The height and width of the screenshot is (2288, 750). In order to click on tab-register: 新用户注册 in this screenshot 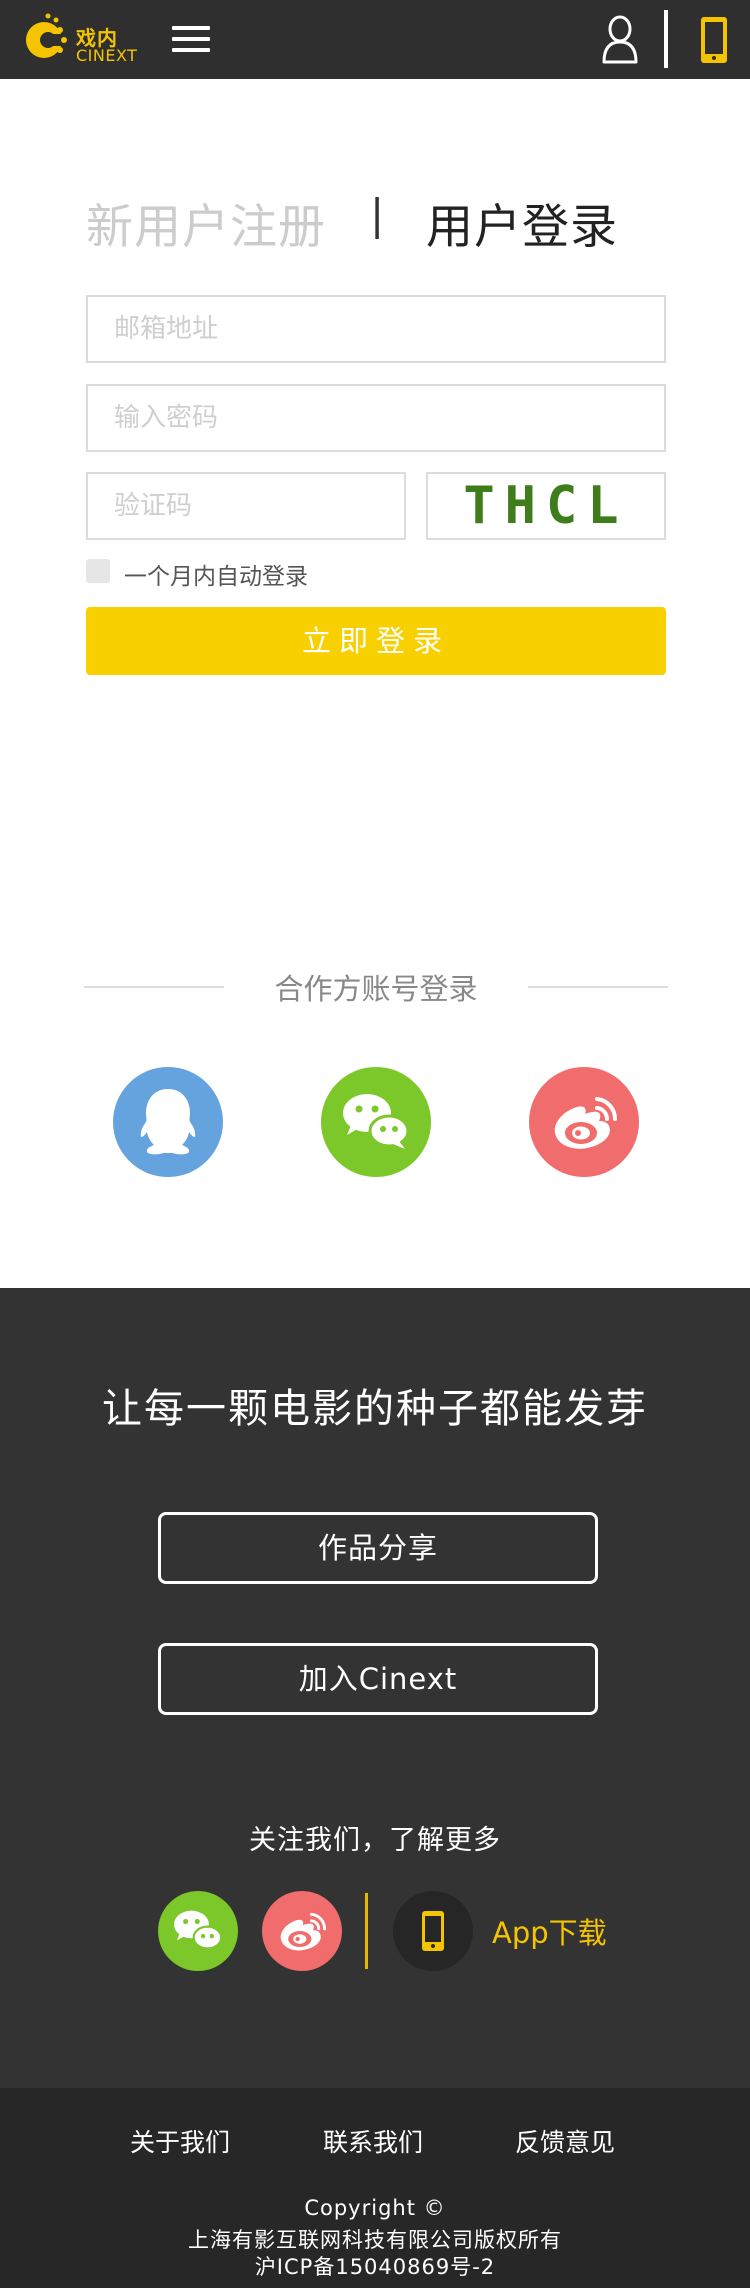, I will do `click(206, 222)`.